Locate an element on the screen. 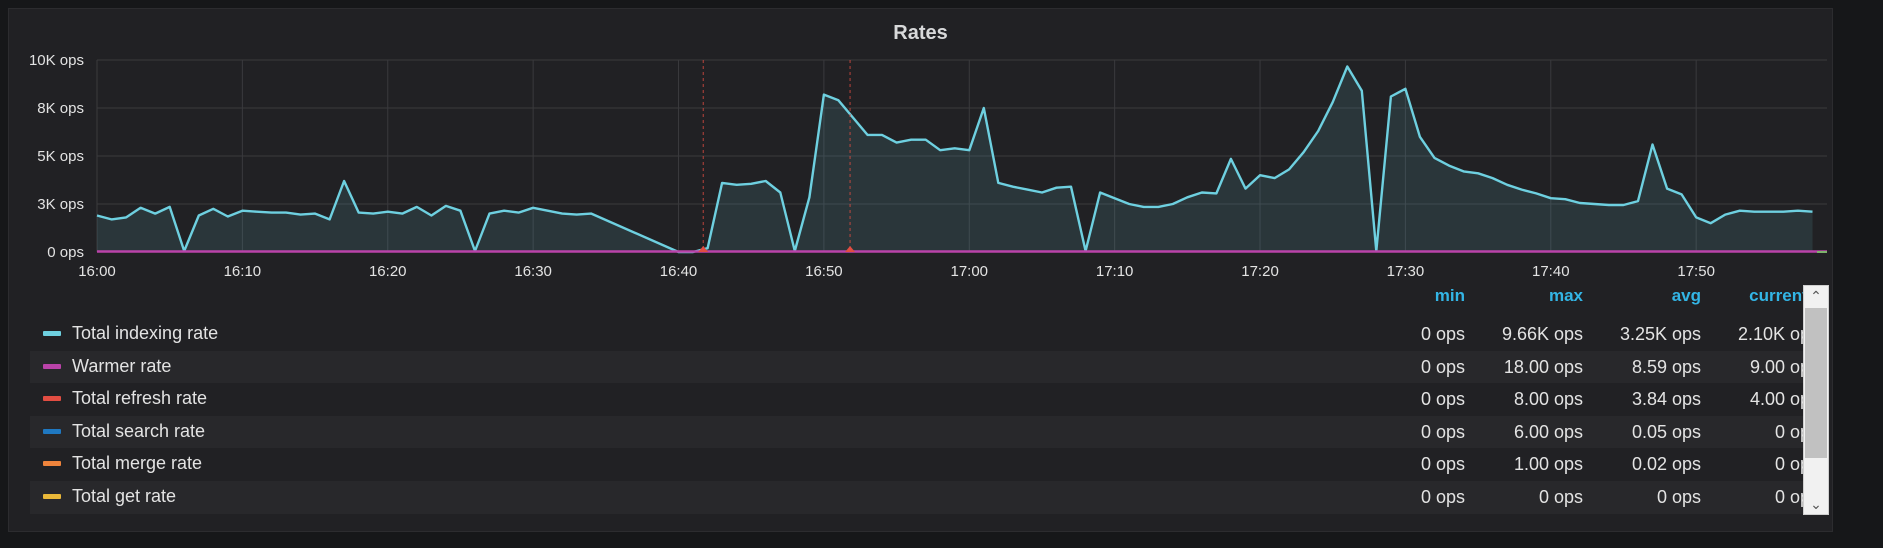  legend-value-avg: 8.59 ops is located at coordinates (1666, 366).